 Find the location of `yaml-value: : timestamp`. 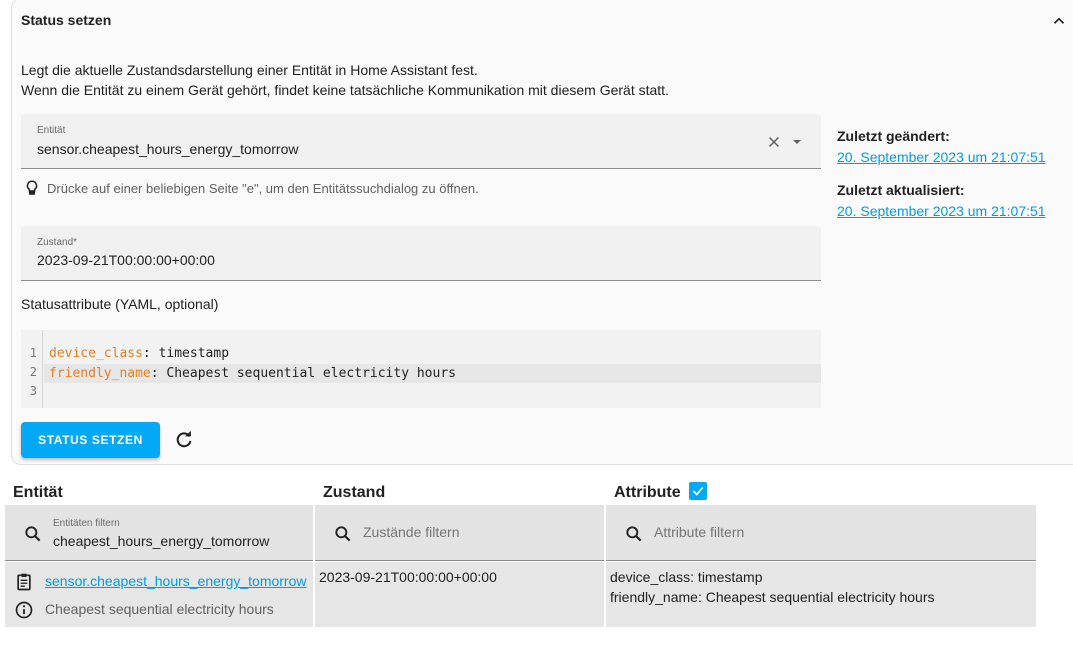

yaml-value: : timestamp is located at coordinates (186, 353).